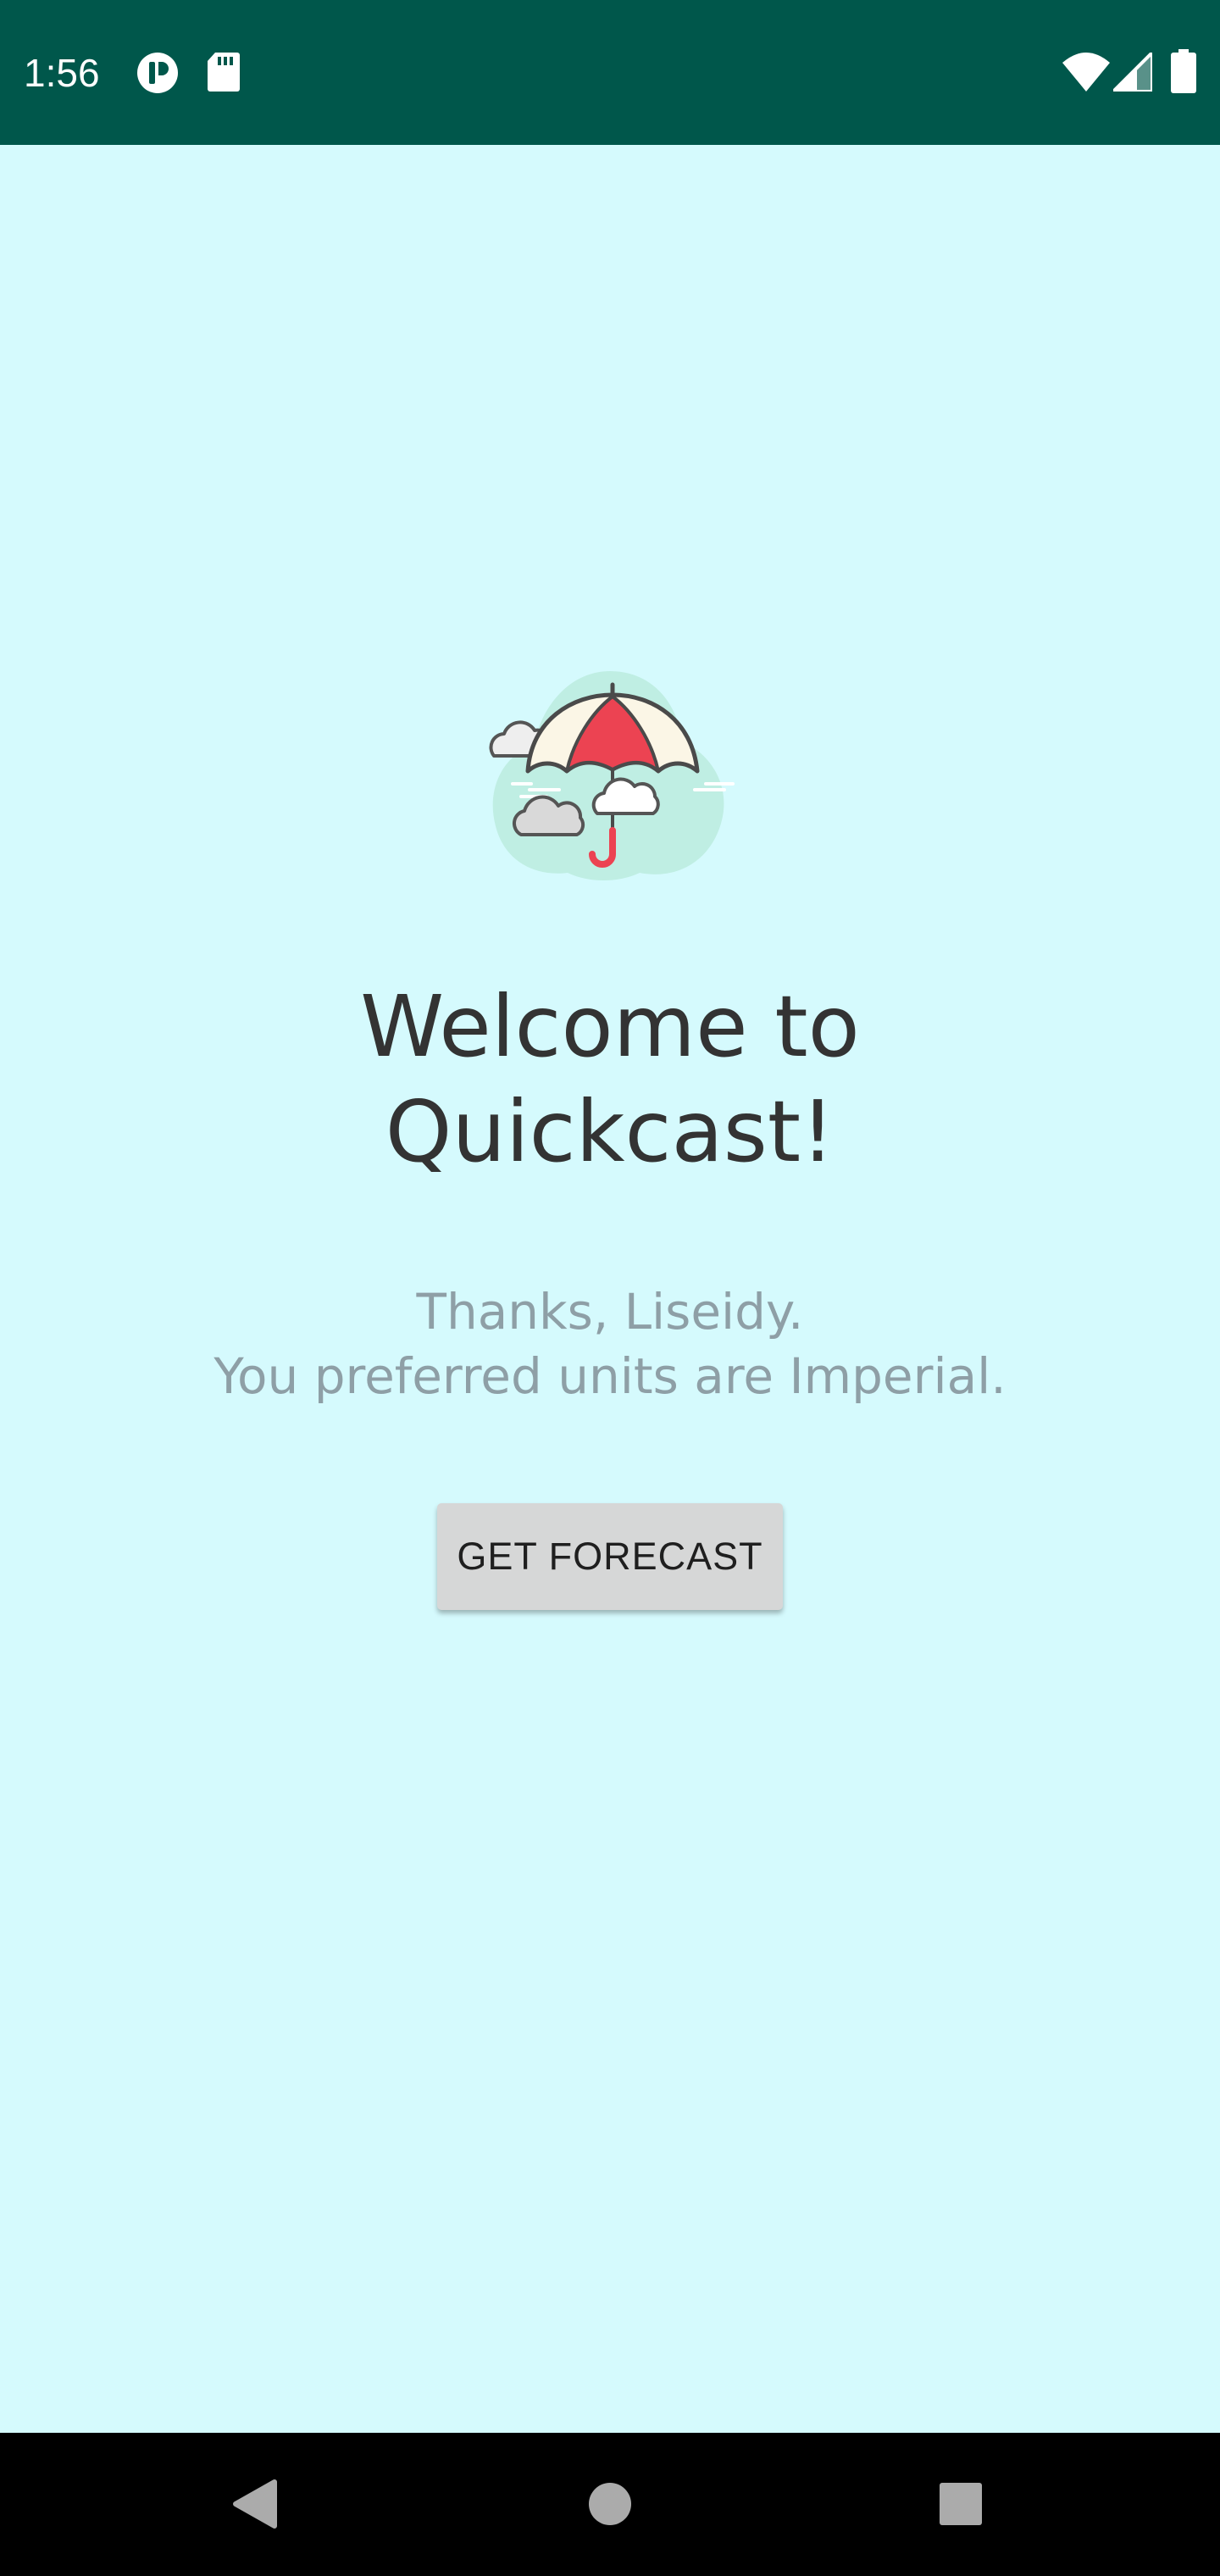 The width and height of the screenshot is (1220, 2576). Describe the element at coordinates (610, 1312) in the screenshot. I see `thanks-text: Thanks, Liseidy.` at that location.